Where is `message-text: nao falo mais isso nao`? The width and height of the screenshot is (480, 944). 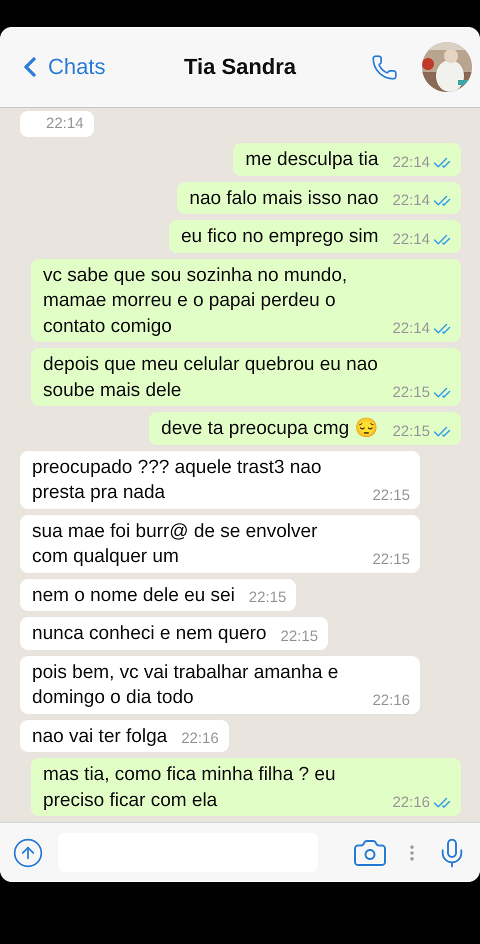 message-text: nao falo mais isso nao is located at coordinates (283, 198).